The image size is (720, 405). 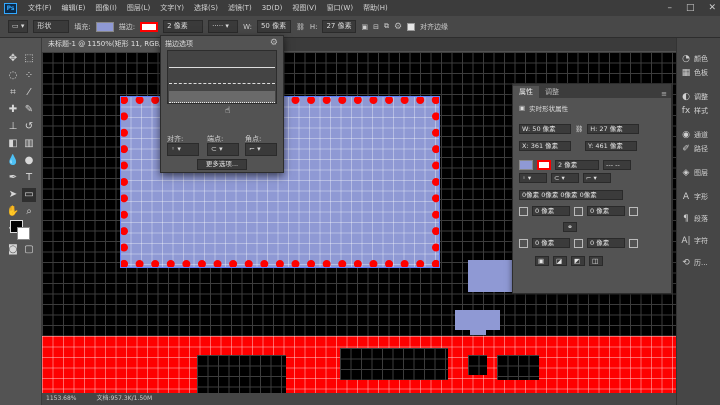 I want to click on align-edges-checkbox, so click(x=411, y=26).